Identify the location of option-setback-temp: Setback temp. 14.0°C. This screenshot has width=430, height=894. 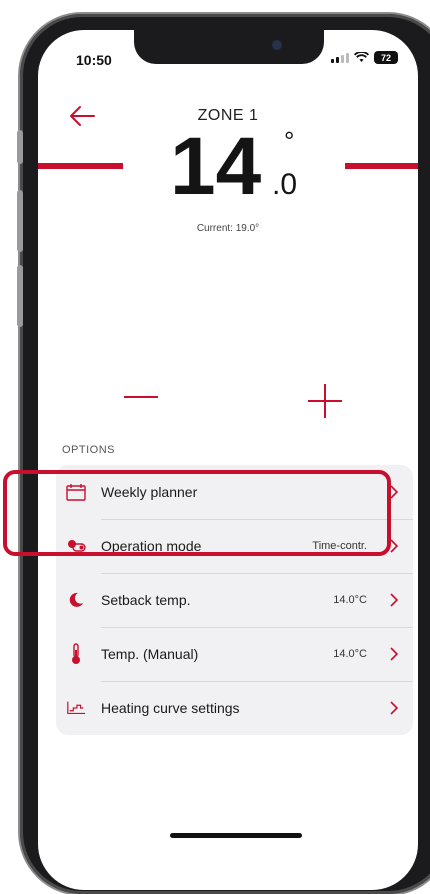
(234, 600).